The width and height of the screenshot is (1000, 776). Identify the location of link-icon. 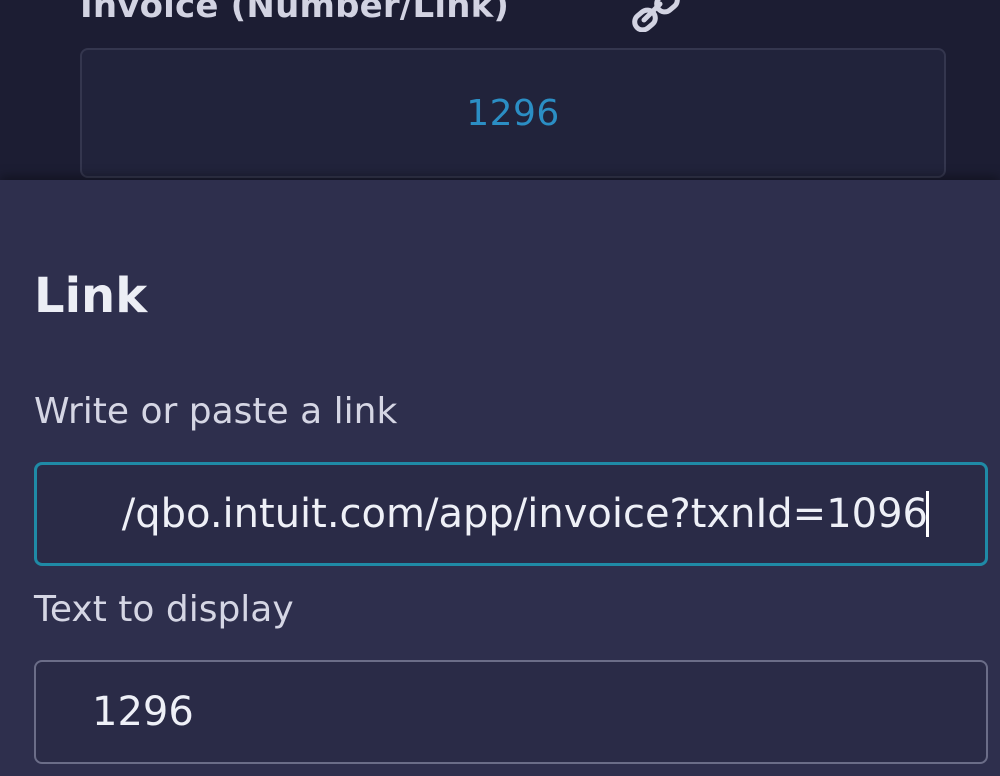
(660, 16).